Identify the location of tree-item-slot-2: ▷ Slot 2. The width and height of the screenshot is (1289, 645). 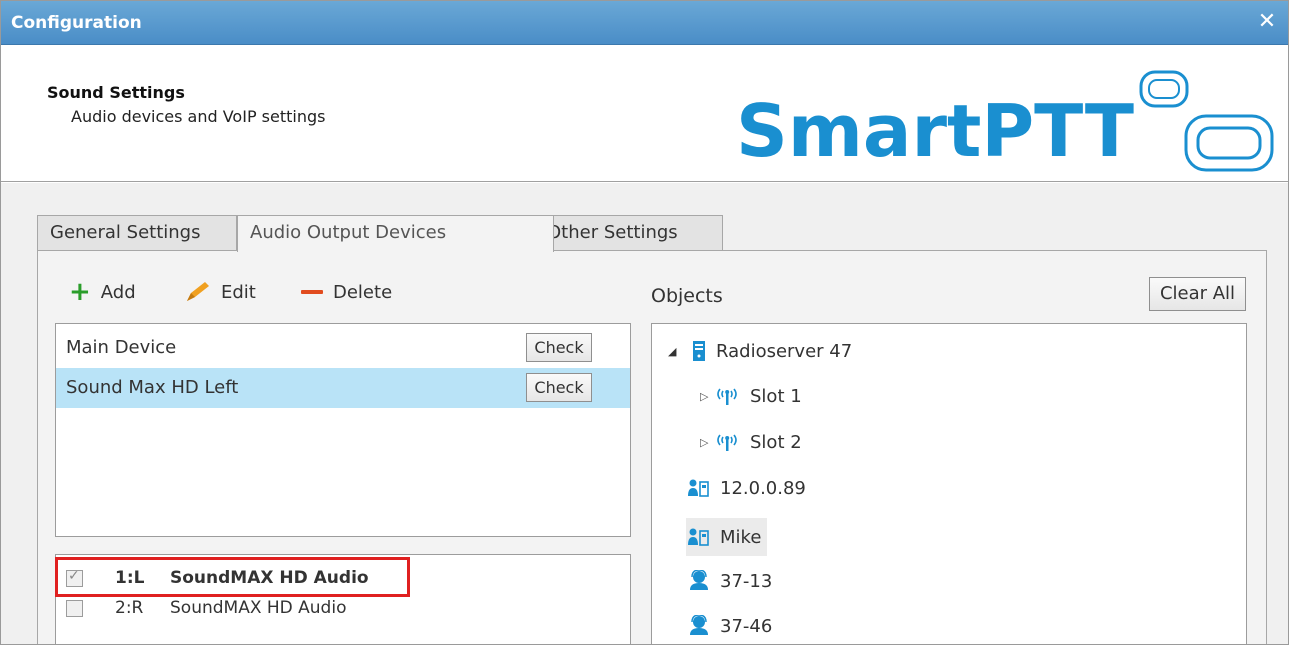
(751, 442).